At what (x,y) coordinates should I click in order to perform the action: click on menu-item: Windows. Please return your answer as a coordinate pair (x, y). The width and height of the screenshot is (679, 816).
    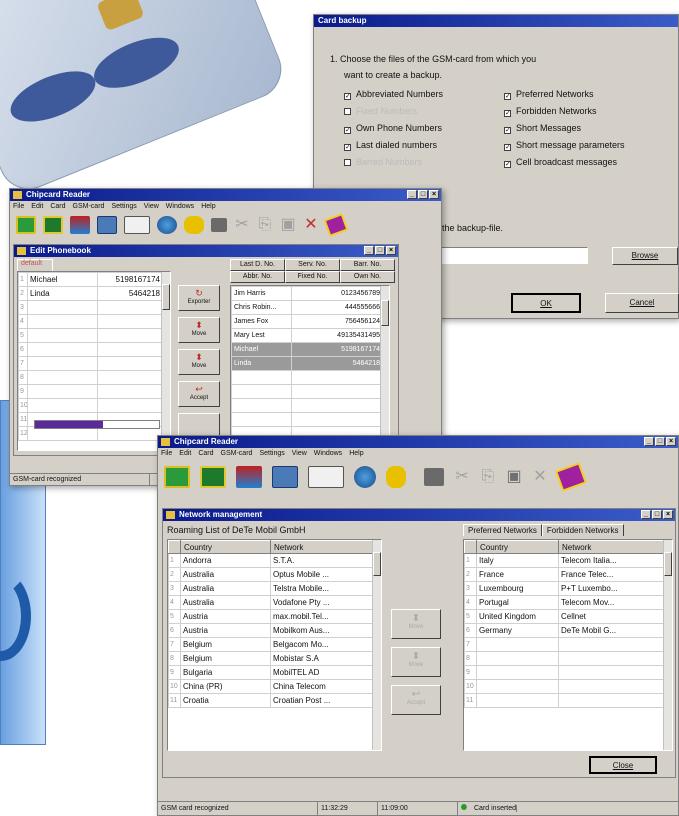
    Looking at the image, I should click on (180, 206).